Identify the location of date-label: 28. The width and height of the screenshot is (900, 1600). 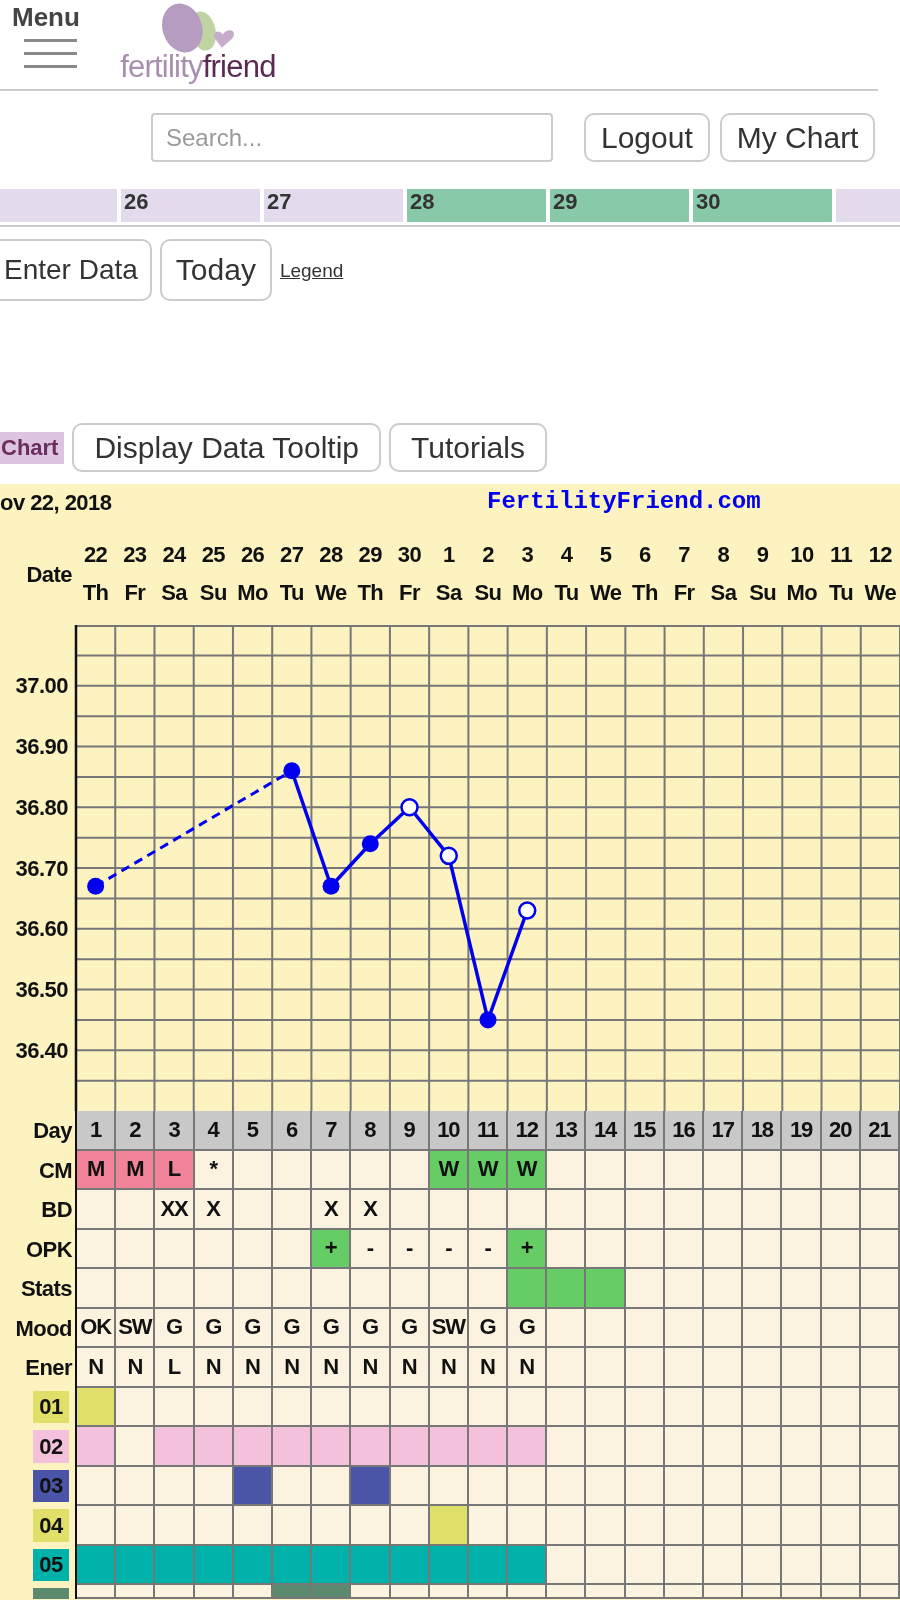
(331, 555).